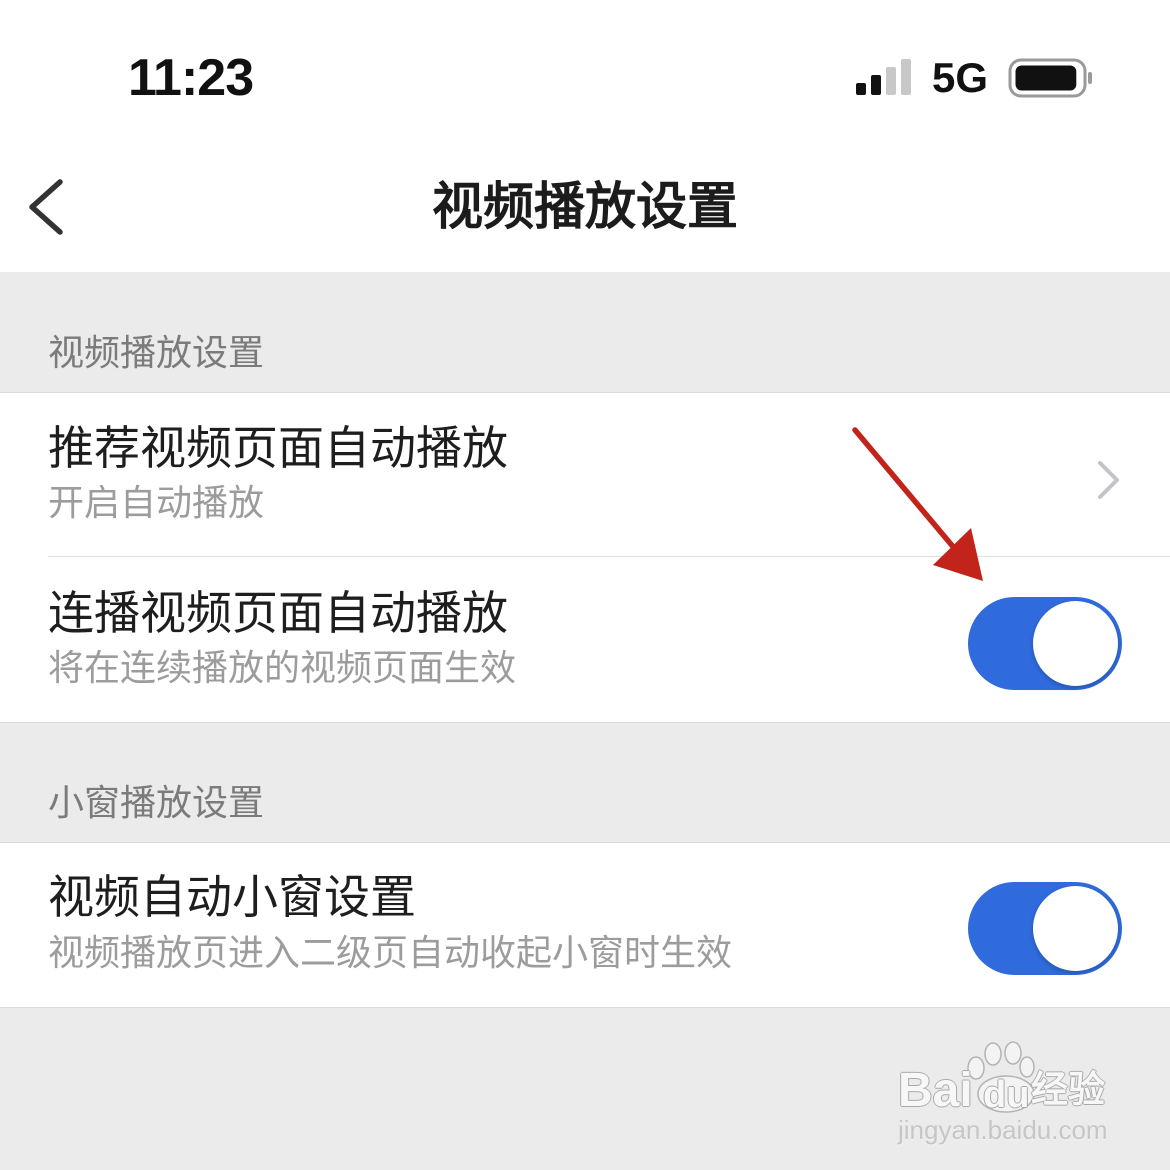  What do you see at coordinates (278, 613) in the screenshot?
I see `row-title: 连播视频页面自动播放` at bounding box center [278, 613].